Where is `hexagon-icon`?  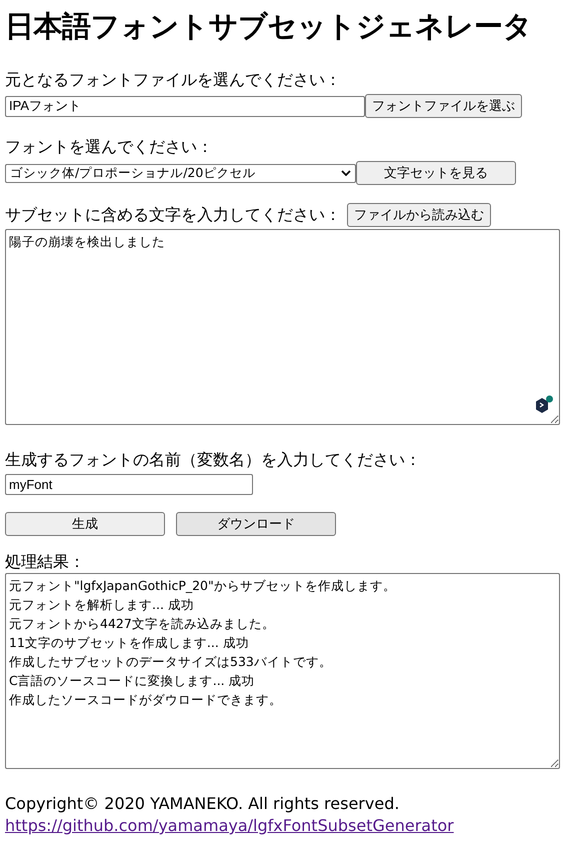
hexagon-icon is located at coordinates (544, 405).